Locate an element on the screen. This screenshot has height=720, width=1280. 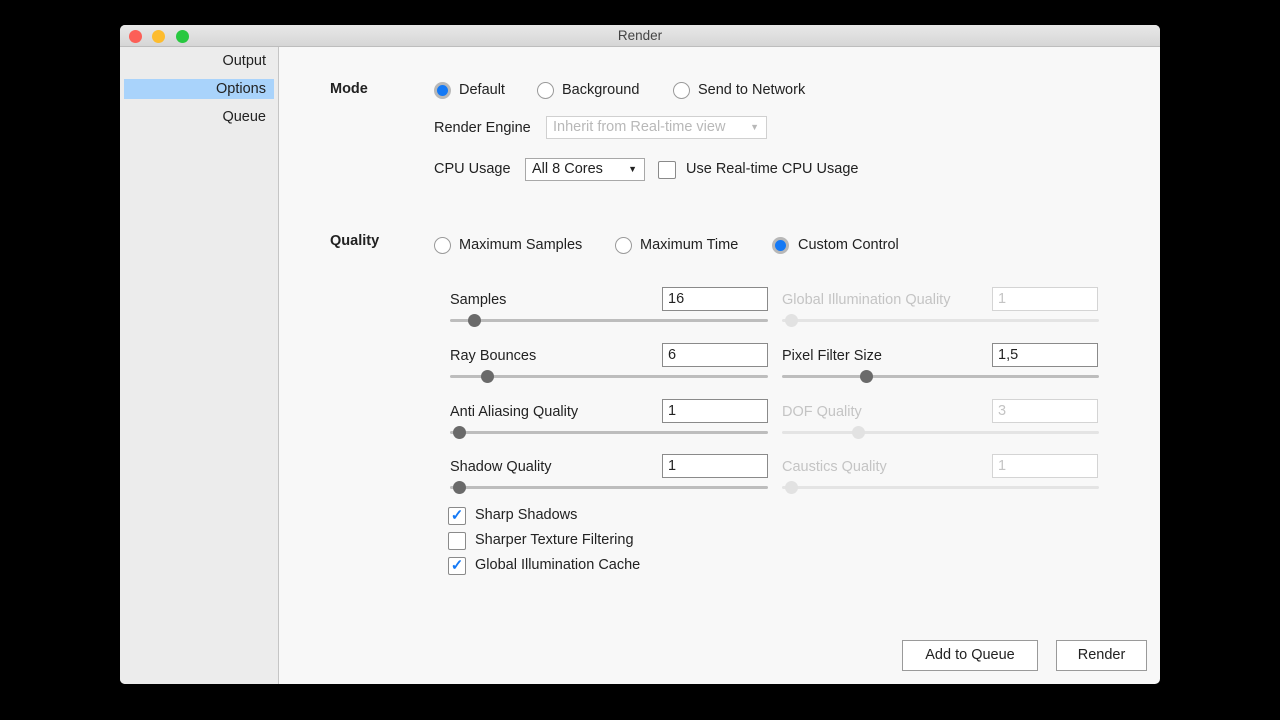
anti-aliasing-quality-slider is located at coordinates (609, 432).